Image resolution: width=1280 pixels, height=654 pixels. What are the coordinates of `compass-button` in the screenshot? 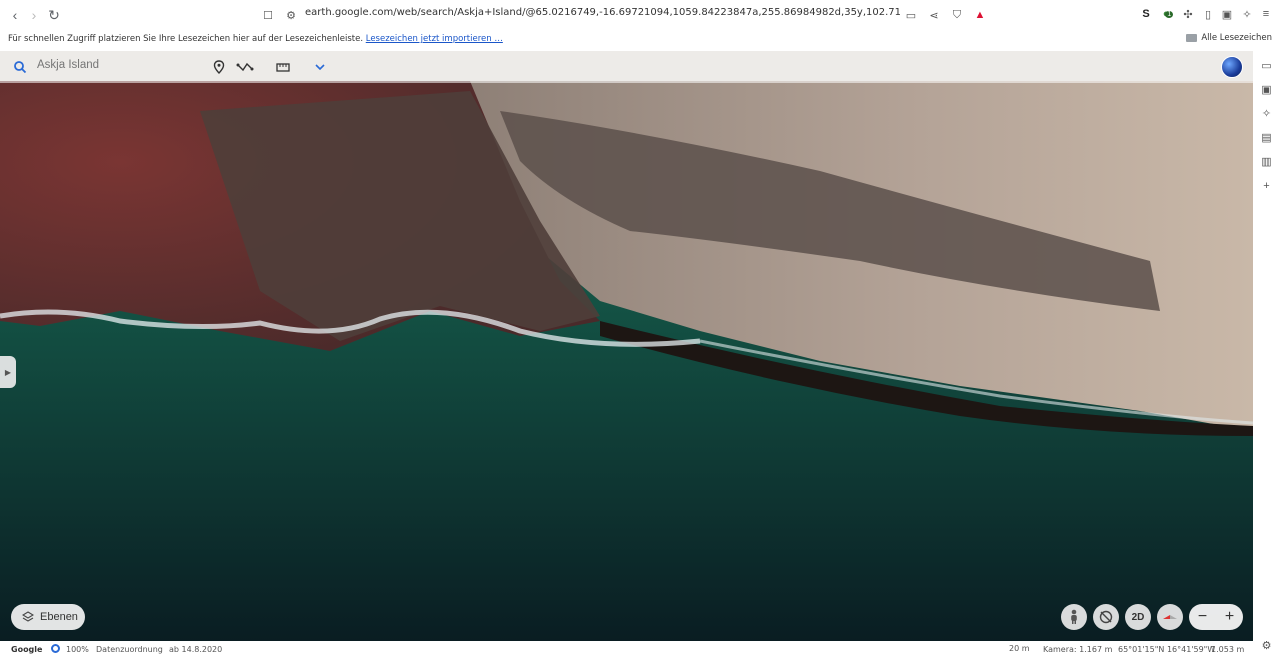 It's located at (1170, 617).